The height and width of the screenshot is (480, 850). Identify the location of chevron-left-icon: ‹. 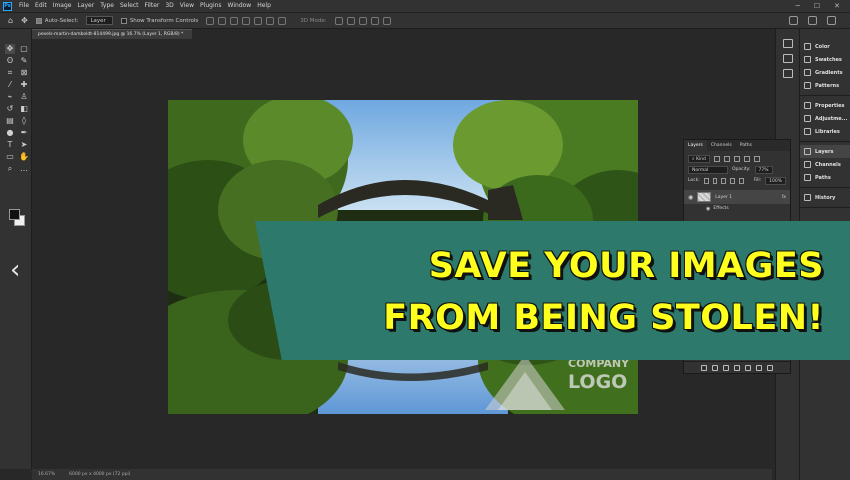
(15, 270).